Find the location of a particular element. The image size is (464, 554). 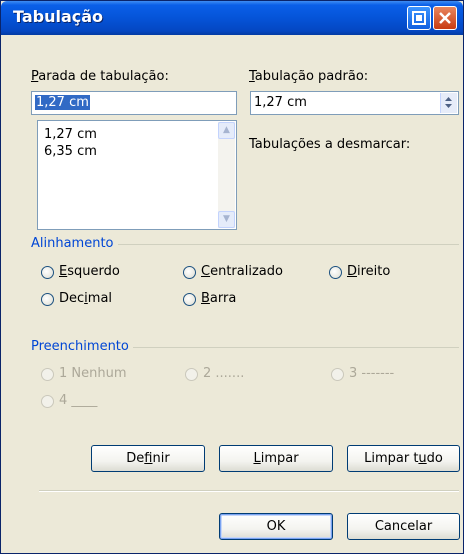

radio-left-mnemonic: E is located at coordinates (63, 271).